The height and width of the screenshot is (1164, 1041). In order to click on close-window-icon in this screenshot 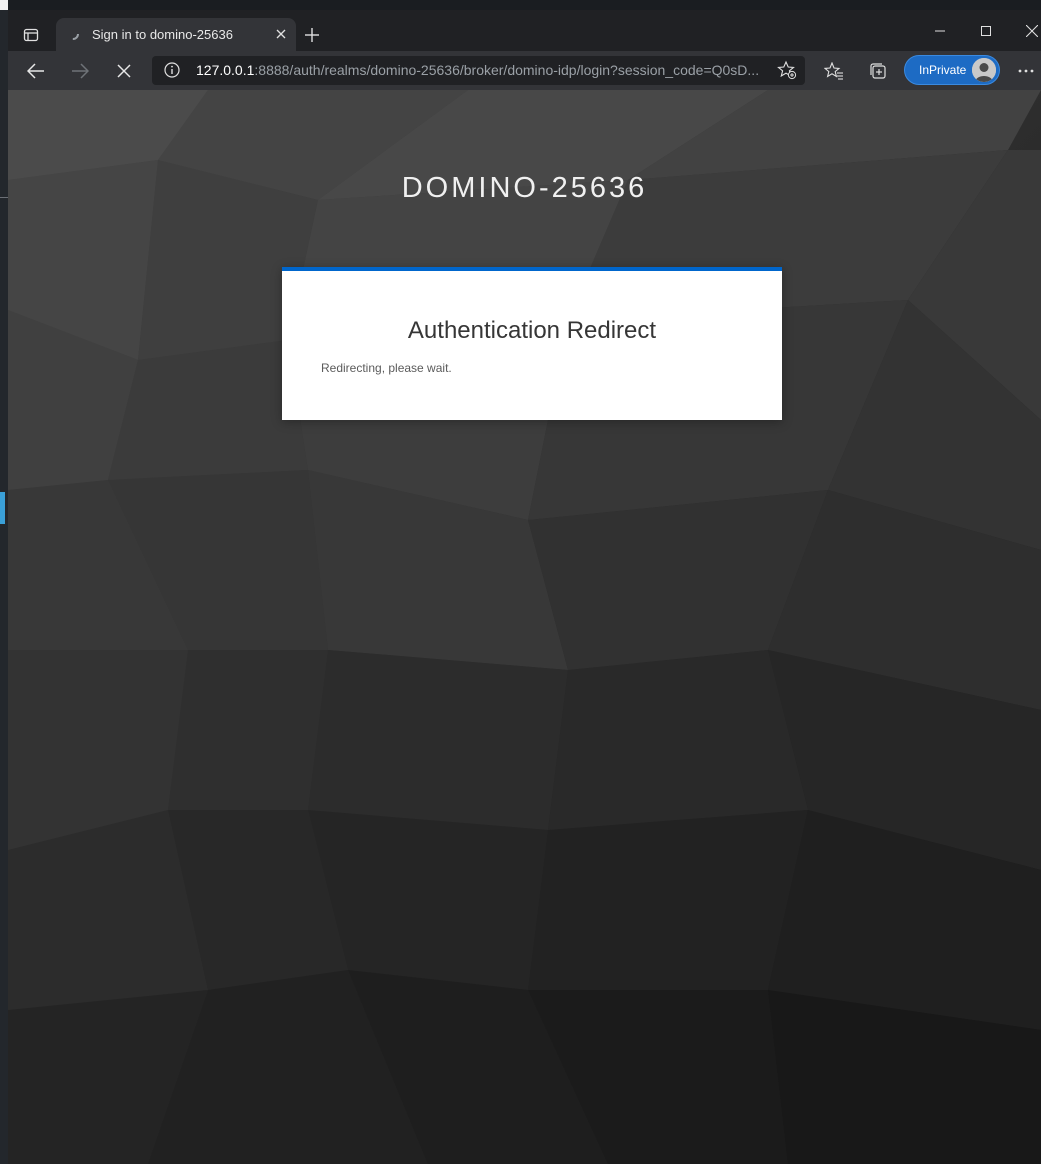, I will do `click(1032, 31)`.